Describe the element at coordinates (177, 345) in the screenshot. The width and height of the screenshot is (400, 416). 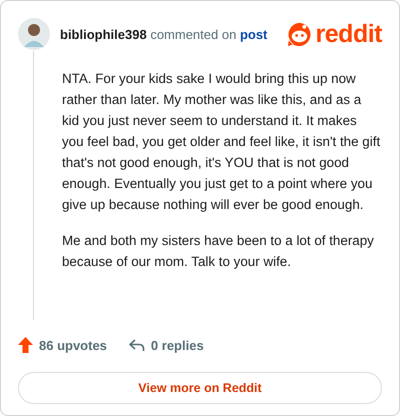
I see `reply-count: 0 replies` at that location.